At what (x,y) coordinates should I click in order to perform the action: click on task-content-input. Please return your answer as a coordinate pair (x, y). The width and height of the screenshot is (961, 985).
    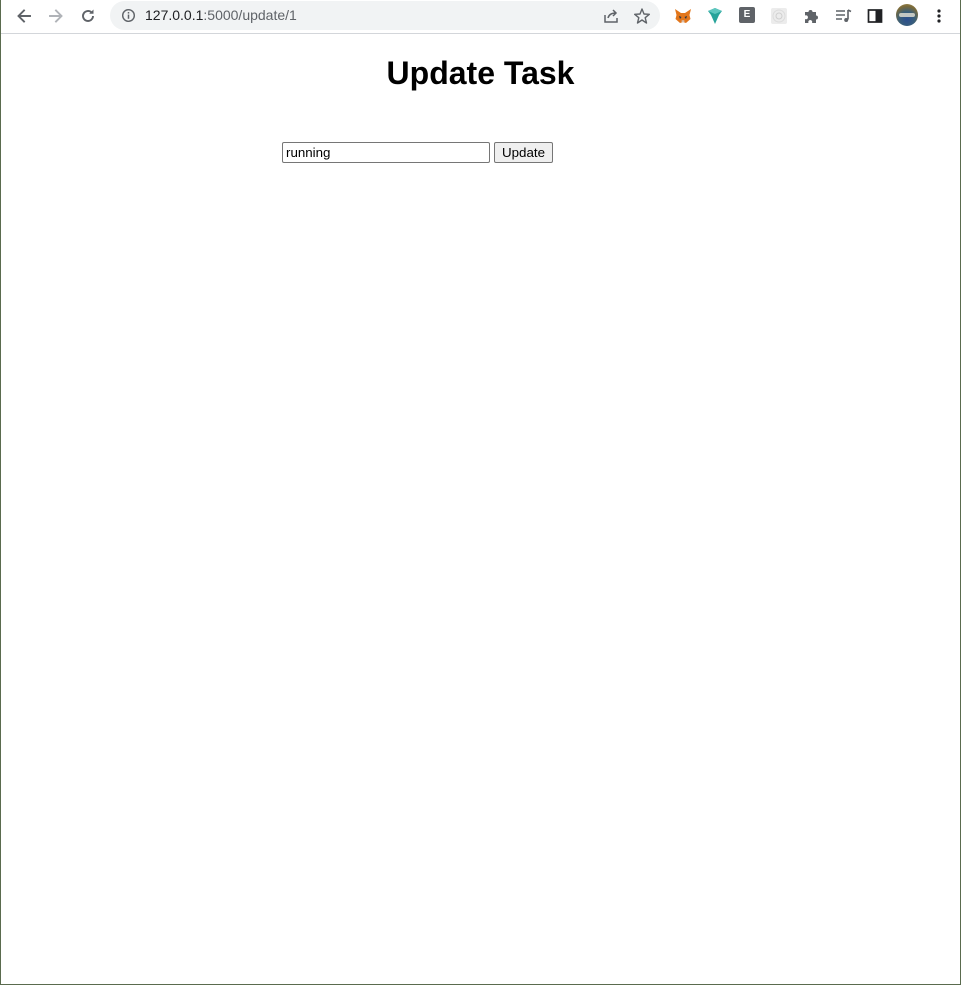
    Looking at the image, I should click on (386, 152).